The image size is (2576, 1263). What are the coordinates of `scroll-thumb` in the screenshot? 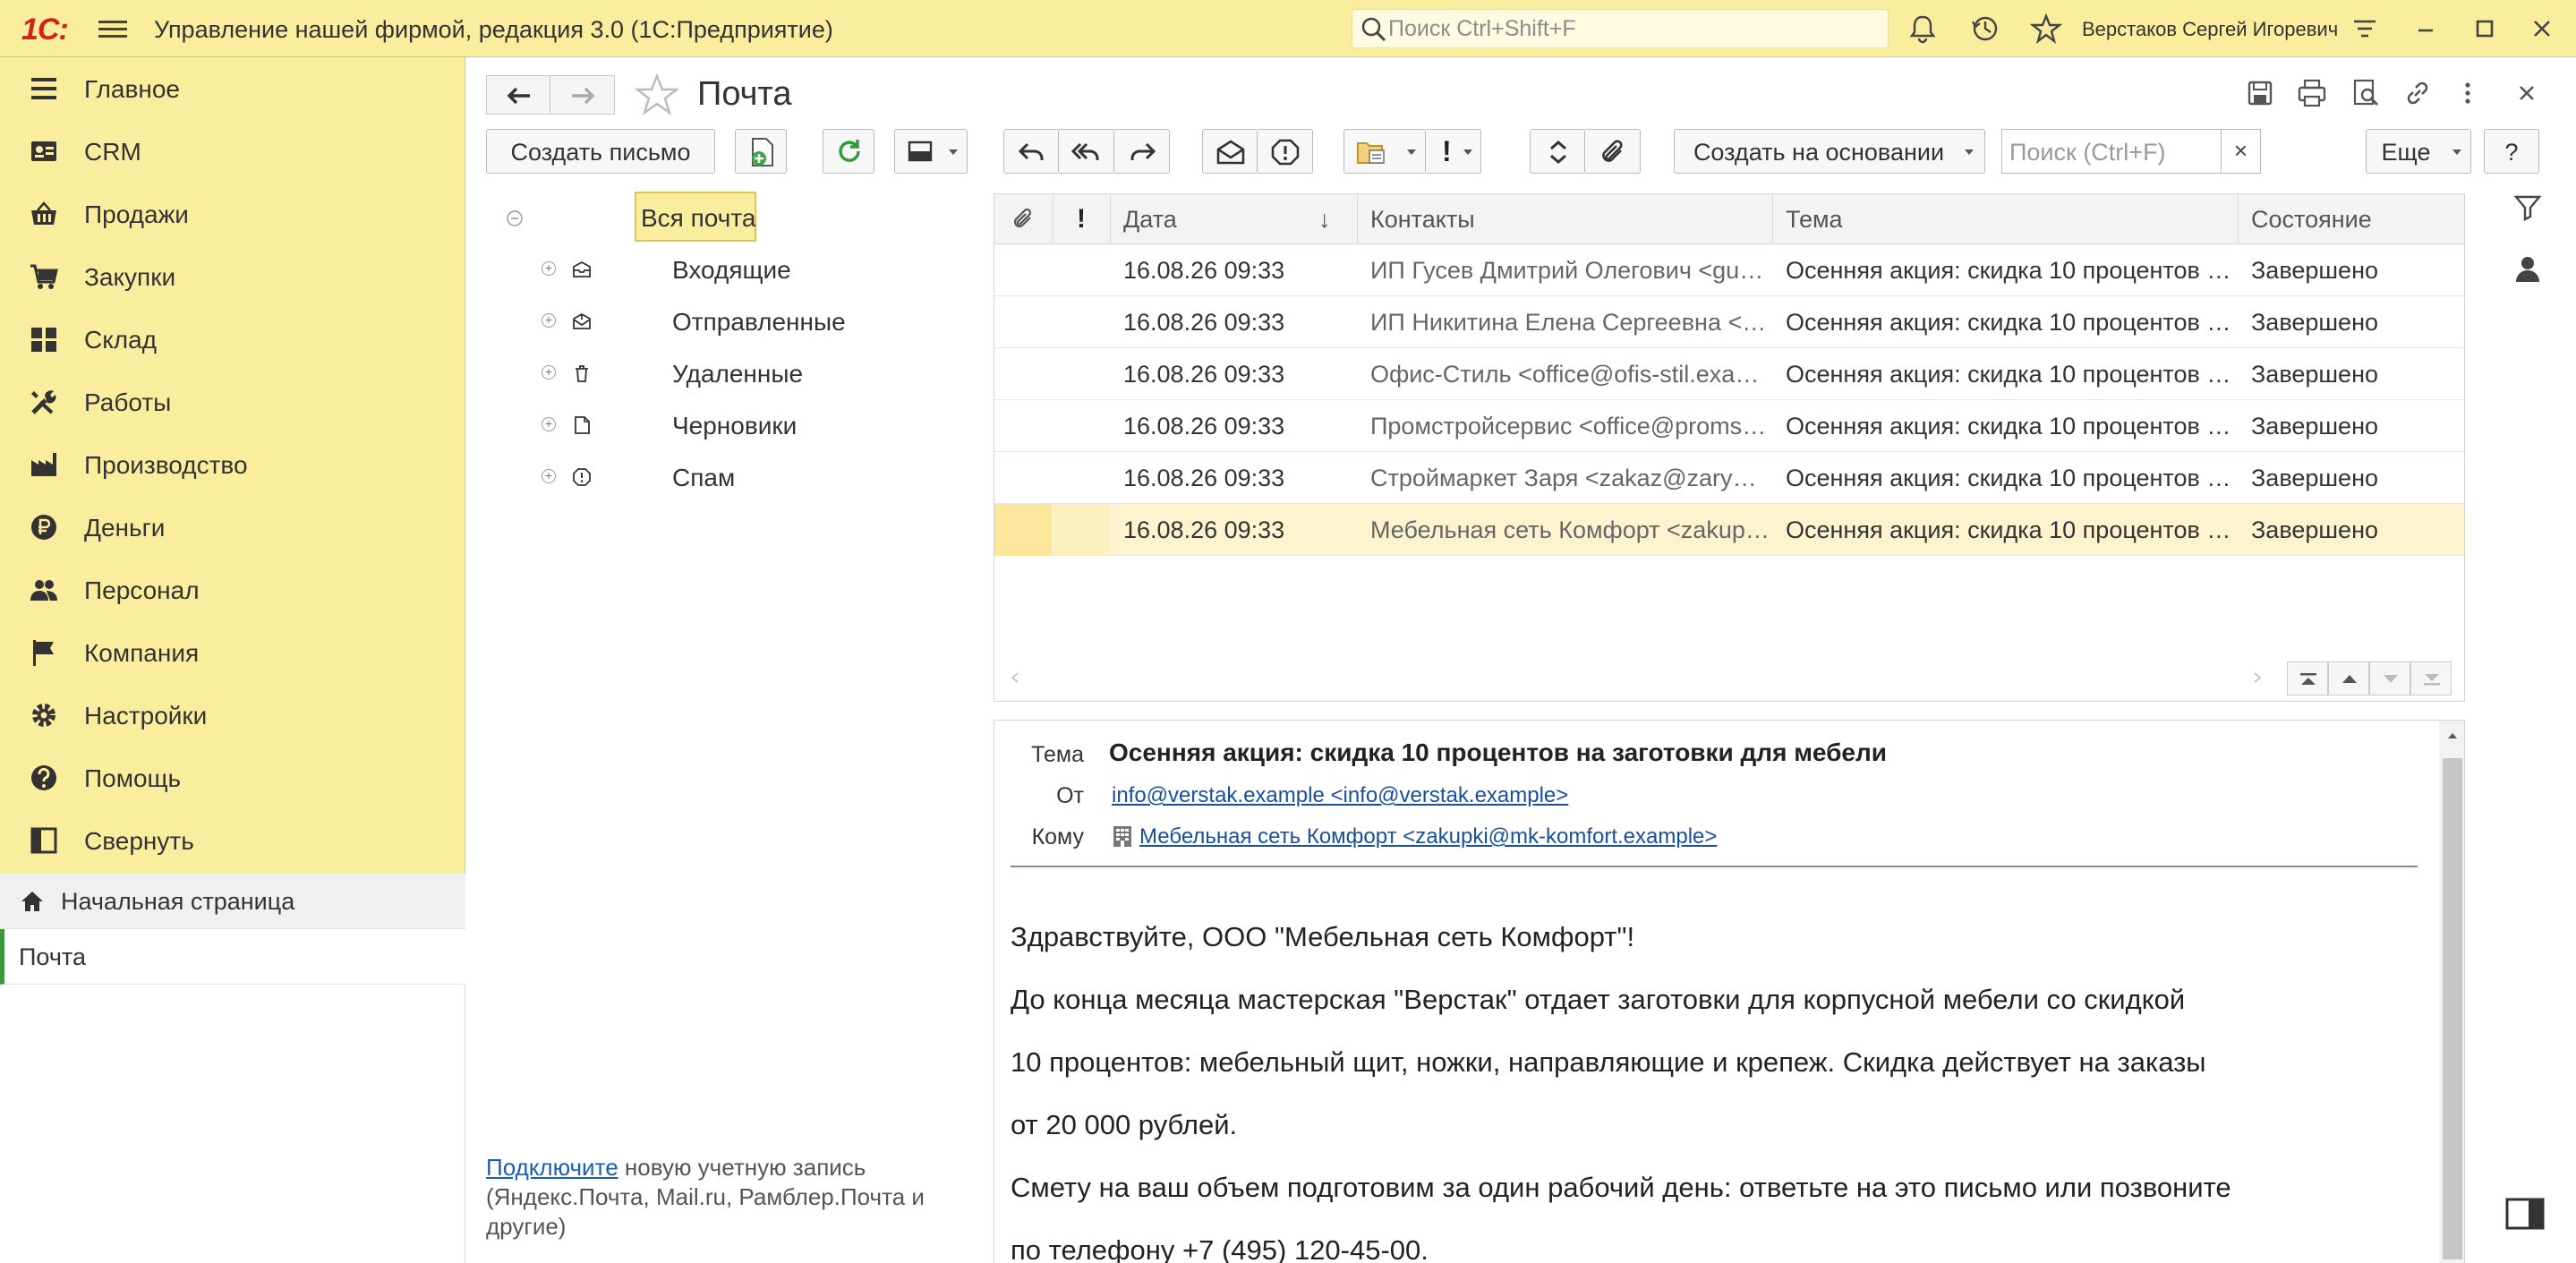 It's located at (2452, 1009).